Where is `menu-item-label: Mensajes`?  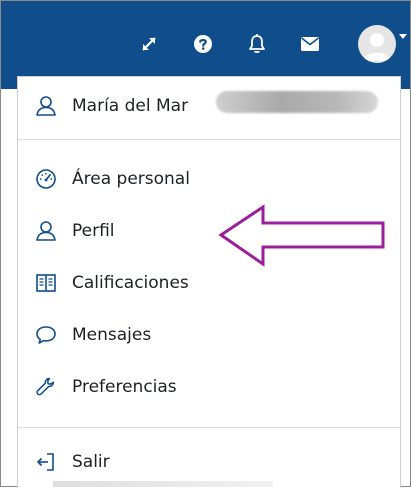 menu-item-label: Mensajes is located at coordinates (112, 335).